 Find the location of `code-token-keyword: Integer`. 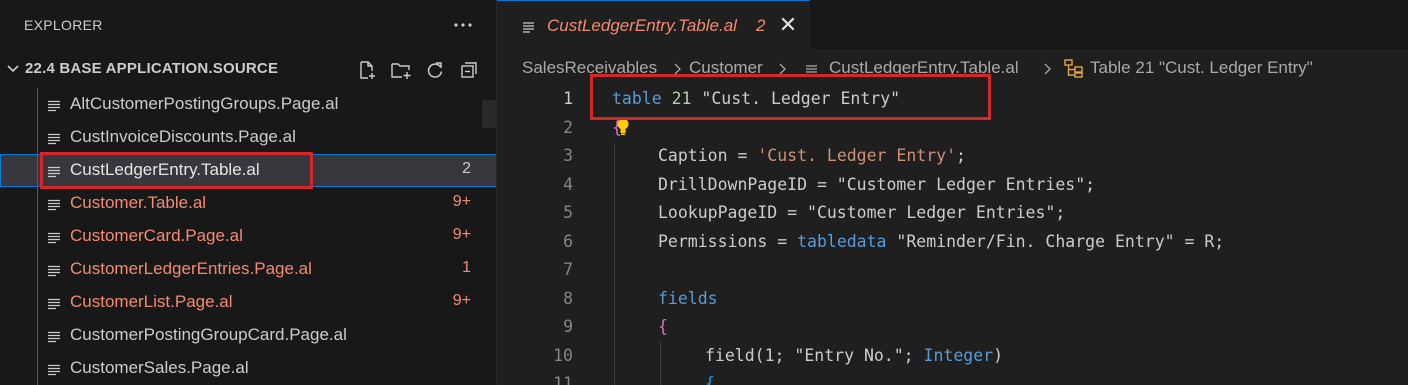

code-token-keyword: Integer is located at coordinates (958, 355).